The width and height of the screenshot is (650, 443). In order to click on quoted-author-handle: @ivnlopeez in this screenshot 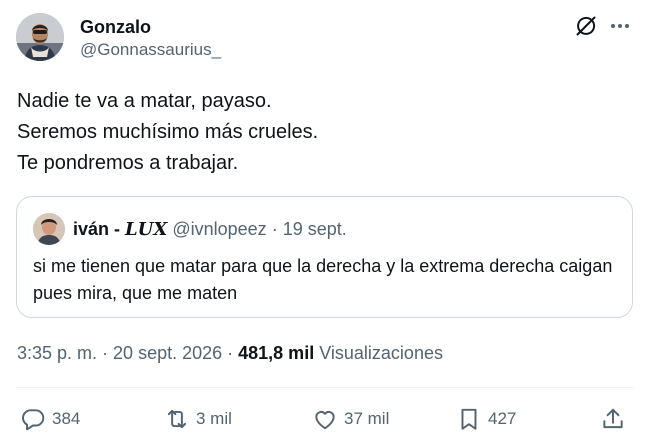, I will do `click(219, 229)`.